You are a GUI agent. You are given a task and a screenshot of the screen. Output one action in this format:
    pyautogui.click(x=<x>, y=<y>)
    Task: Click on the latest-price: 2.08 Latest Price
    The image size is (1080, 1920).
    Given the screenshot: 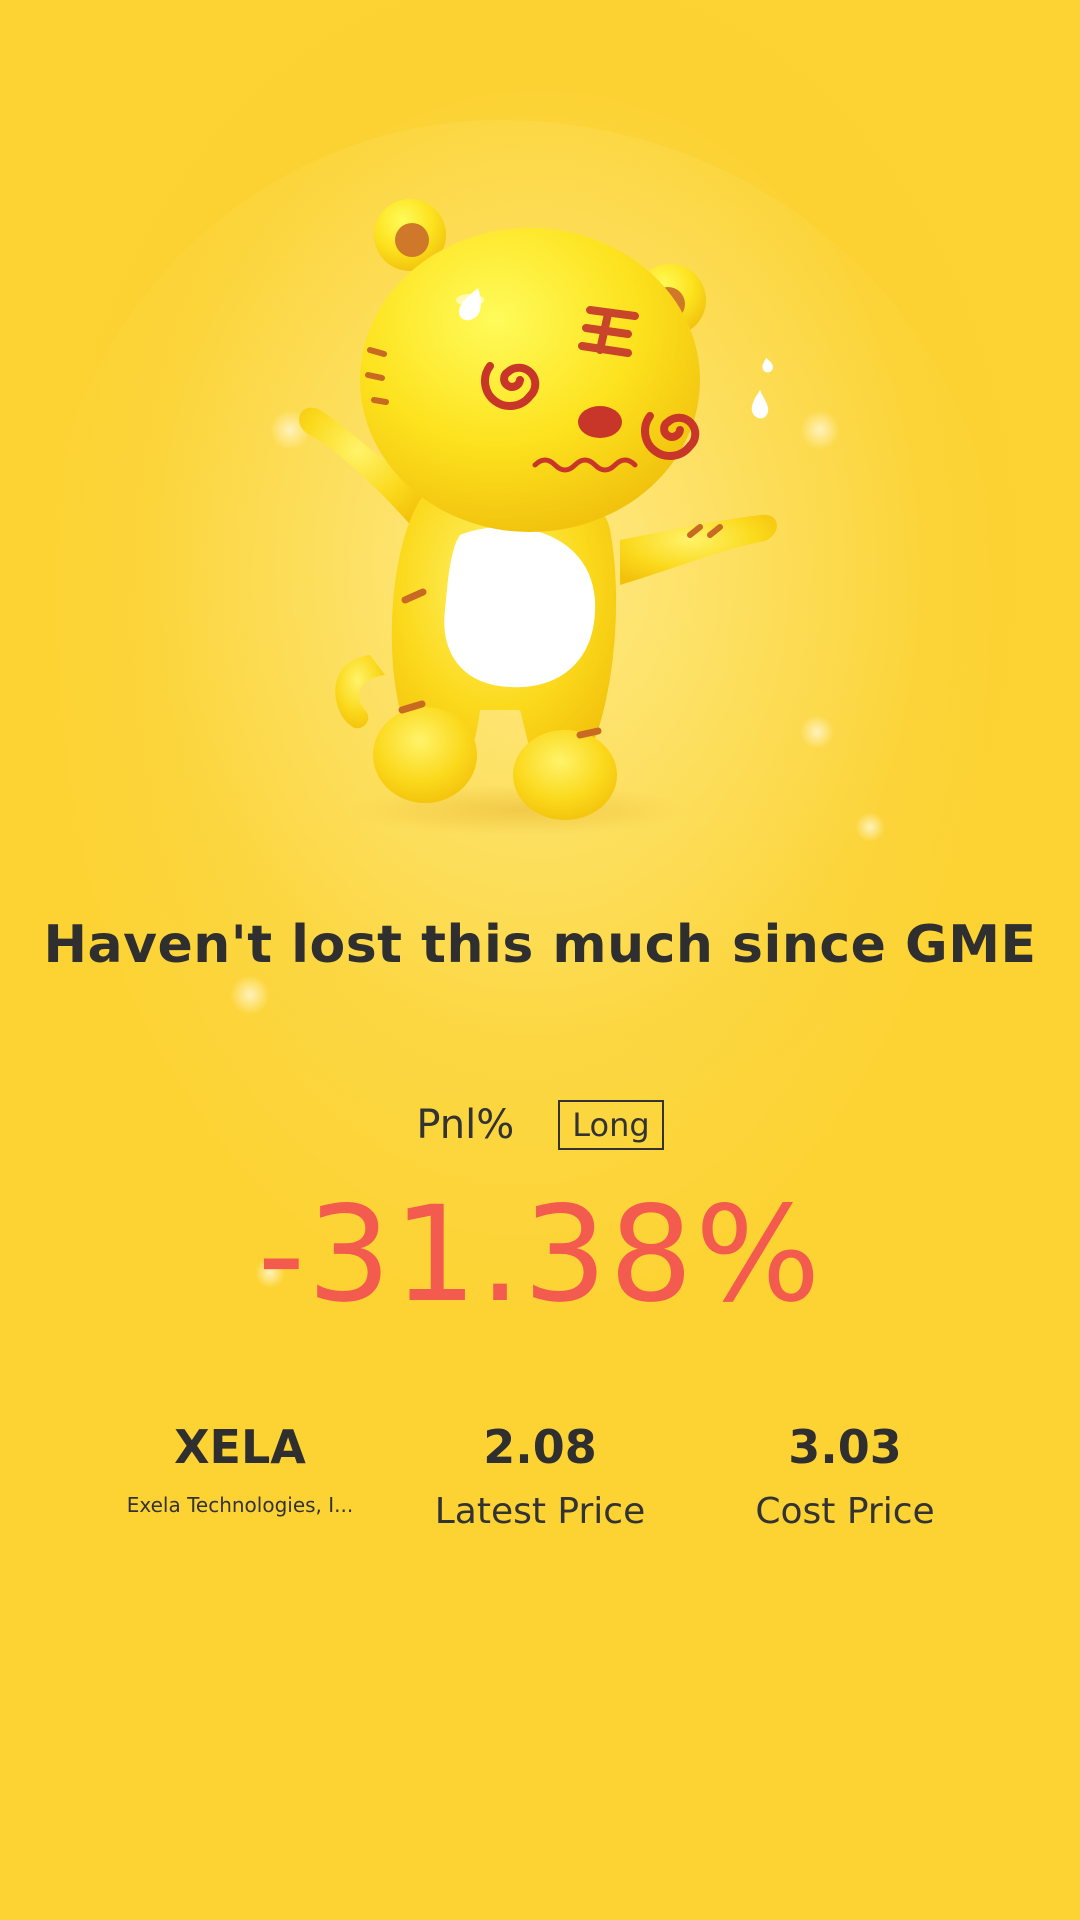 What is the action you would take?
    pyautogui.click(x=540, y=1477)
    